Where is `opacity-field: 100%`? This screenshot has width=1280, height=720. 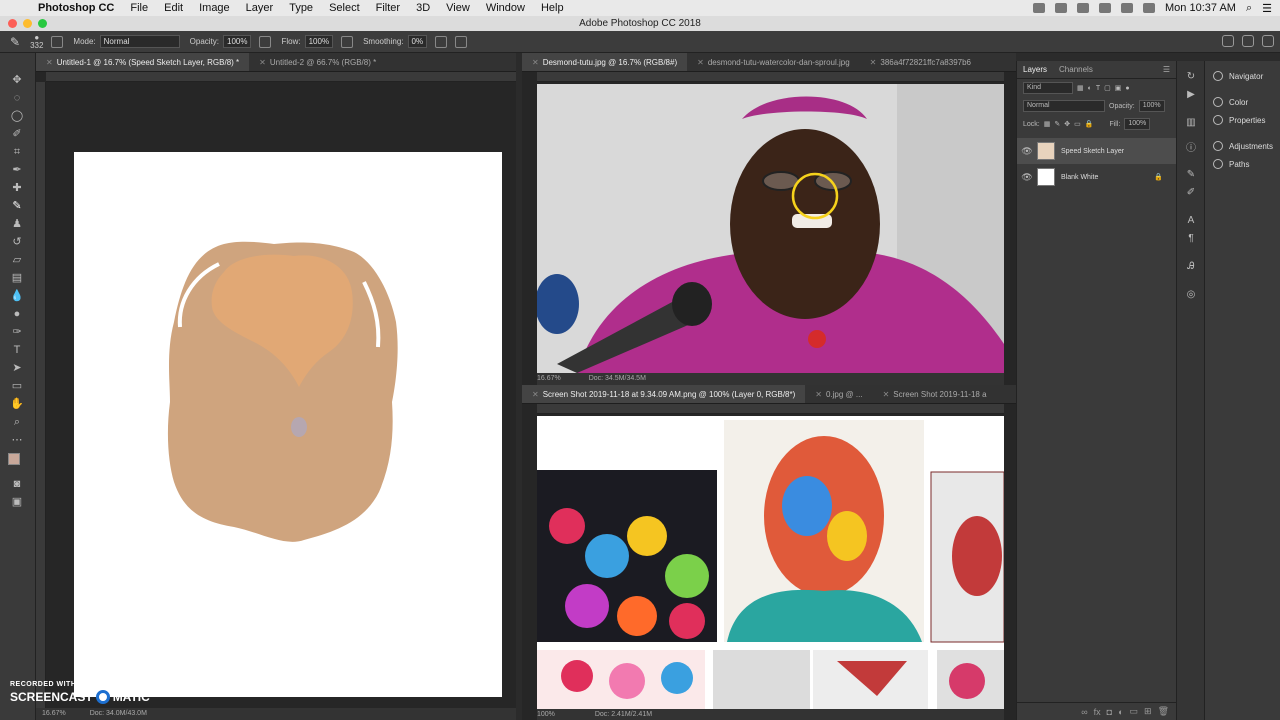
opacity-field: 100% is located at coordinates (237, 41).